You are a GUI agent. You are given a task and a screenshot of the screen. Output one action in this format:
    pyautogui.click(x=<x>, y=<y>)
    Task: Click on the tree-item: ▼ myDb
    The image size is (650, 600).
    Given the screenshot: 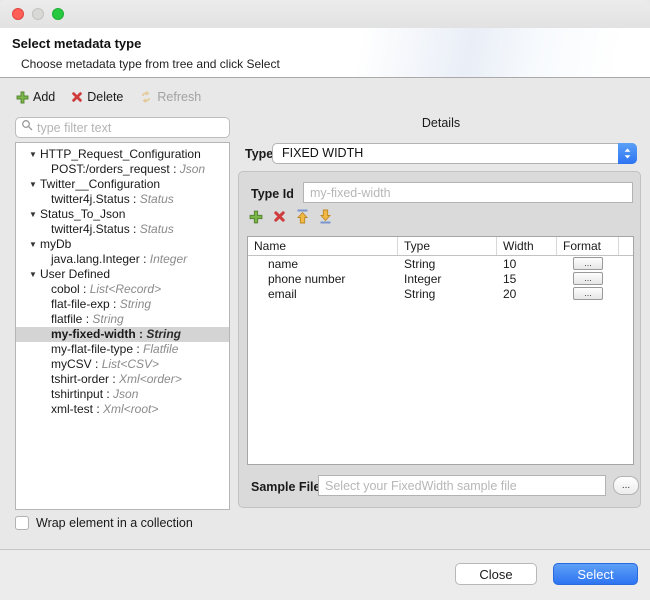 What is the action you would take?
    pyautogui.click(x=122, y=244)
    